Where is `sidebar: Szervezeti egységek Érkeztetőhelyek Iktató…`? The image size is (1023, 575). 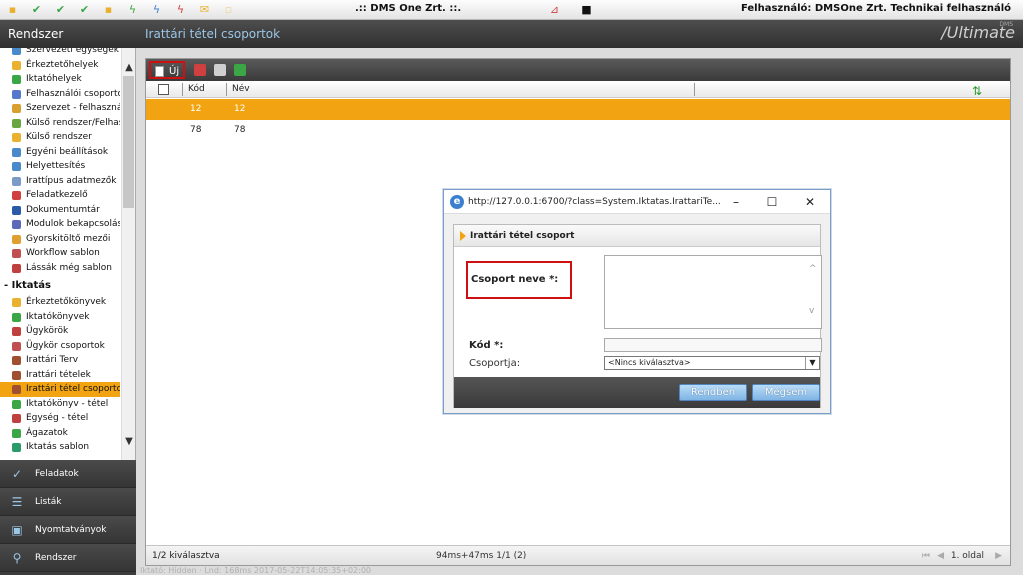
sidebar: Szervezeti egységek Érkeztetőhelyek Iktató… is located at coordinates (68, 254).